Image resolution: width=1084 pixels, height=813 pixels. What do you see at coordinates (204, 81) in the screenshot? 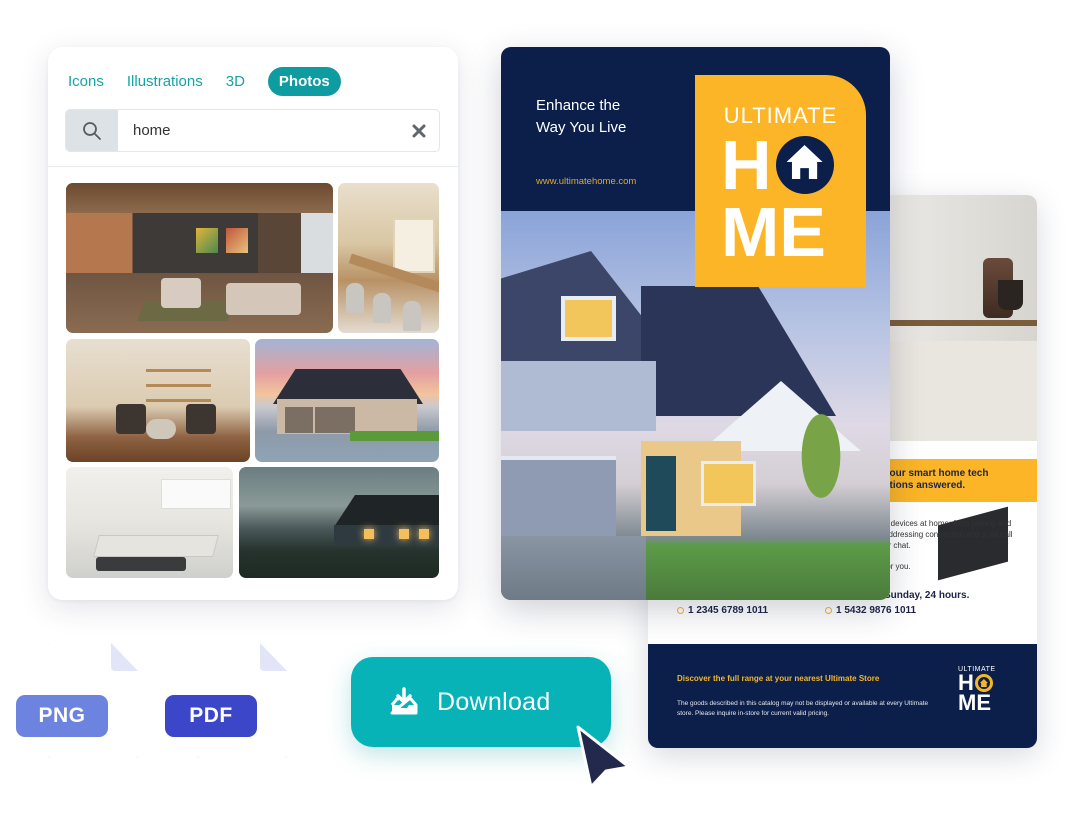
I see `asset-type-tabs: Icons Illustrations 3D Photos` at bounding box center [204, 81].